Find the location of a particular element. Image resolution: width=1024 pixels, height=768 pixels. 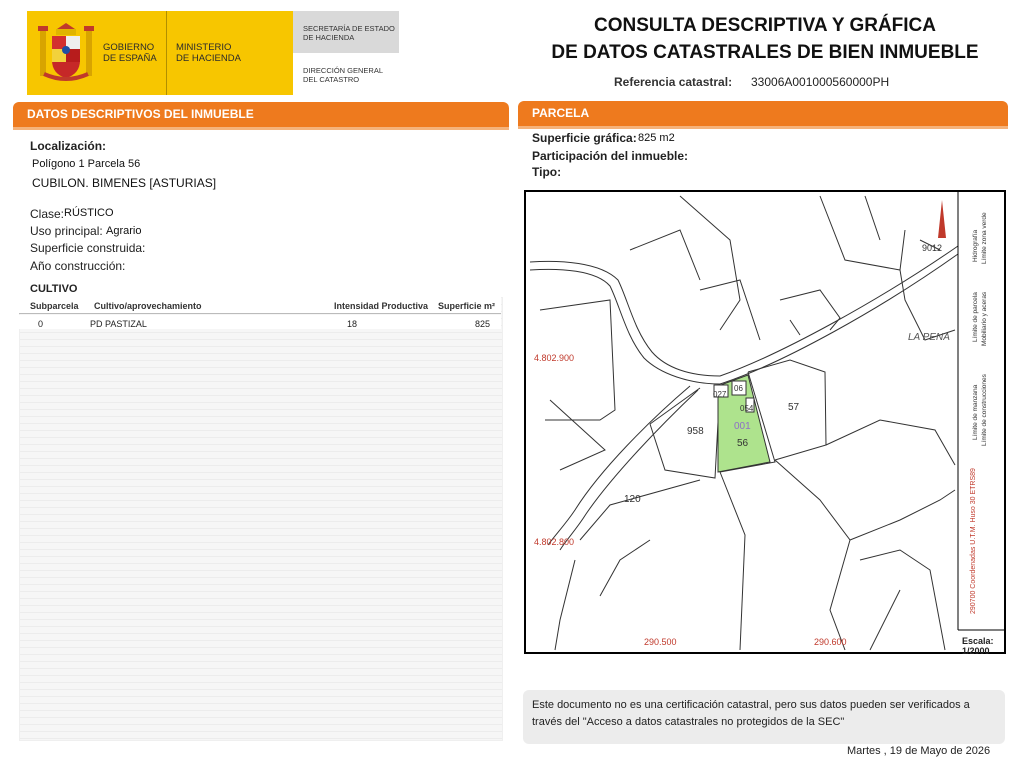

superficie-grafica-value: 825 m2 is located at coordinates (656, 138).